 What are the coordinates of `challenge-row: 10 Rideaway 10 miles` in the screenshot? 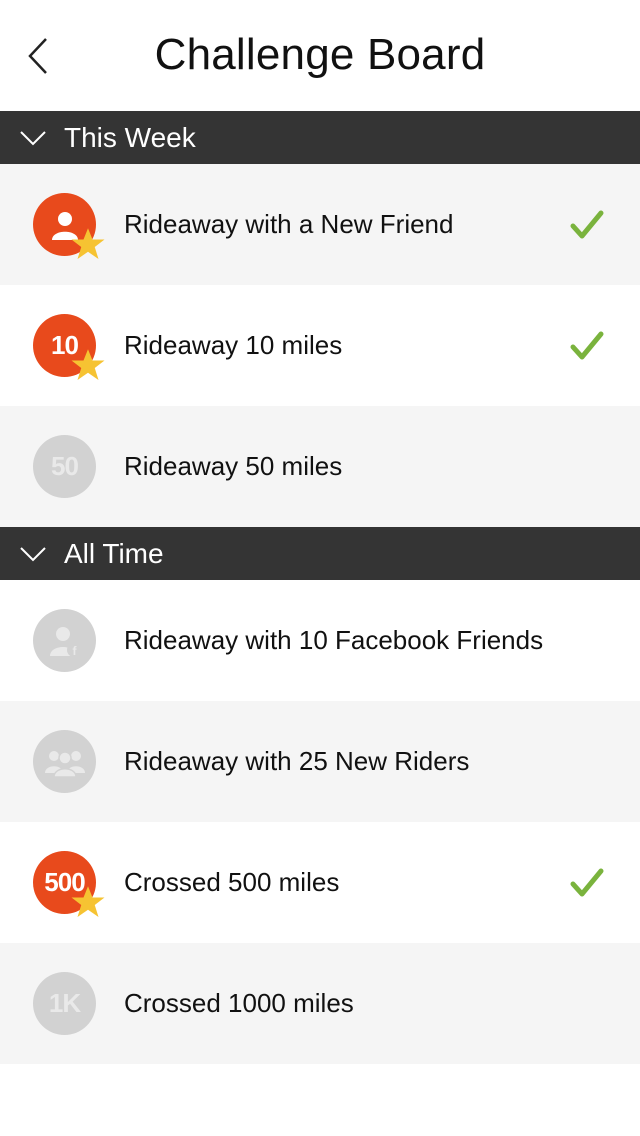 It's located at (320, 345).